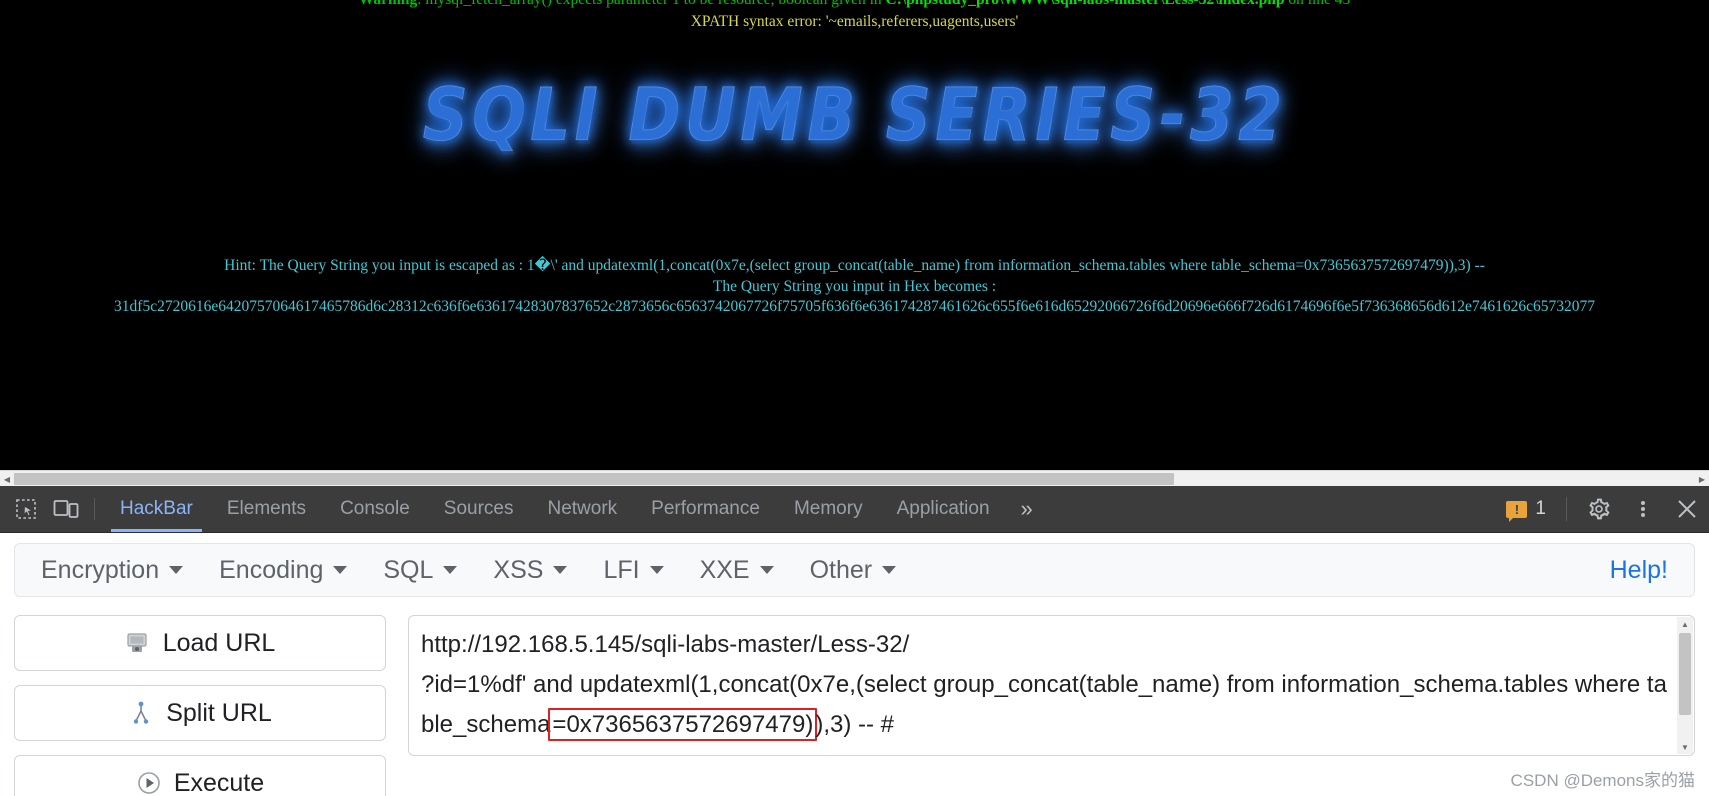  Describe the element at coordinates (137, 642) in the screenshot. I see `load-url-icon` at that location.